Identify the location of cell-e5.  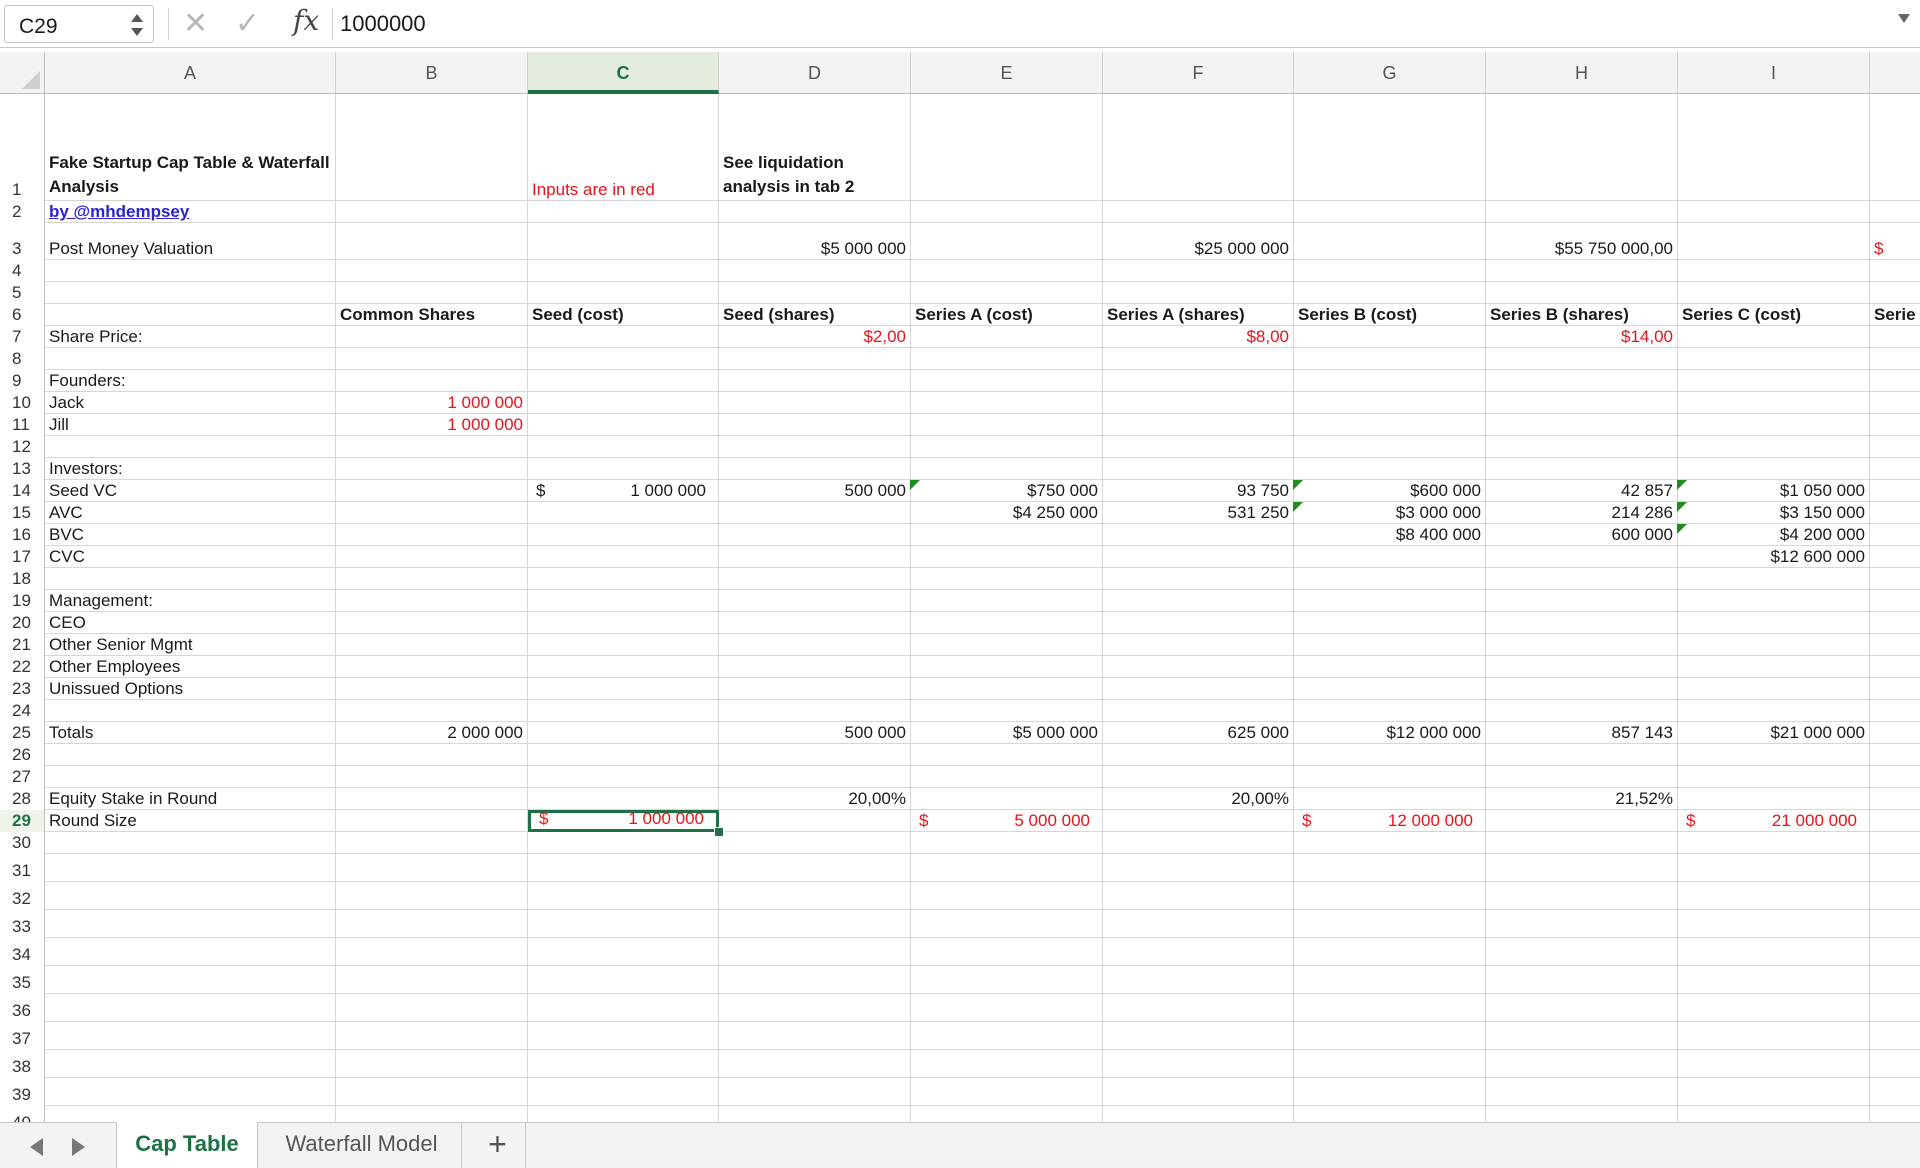
(1007, 293).